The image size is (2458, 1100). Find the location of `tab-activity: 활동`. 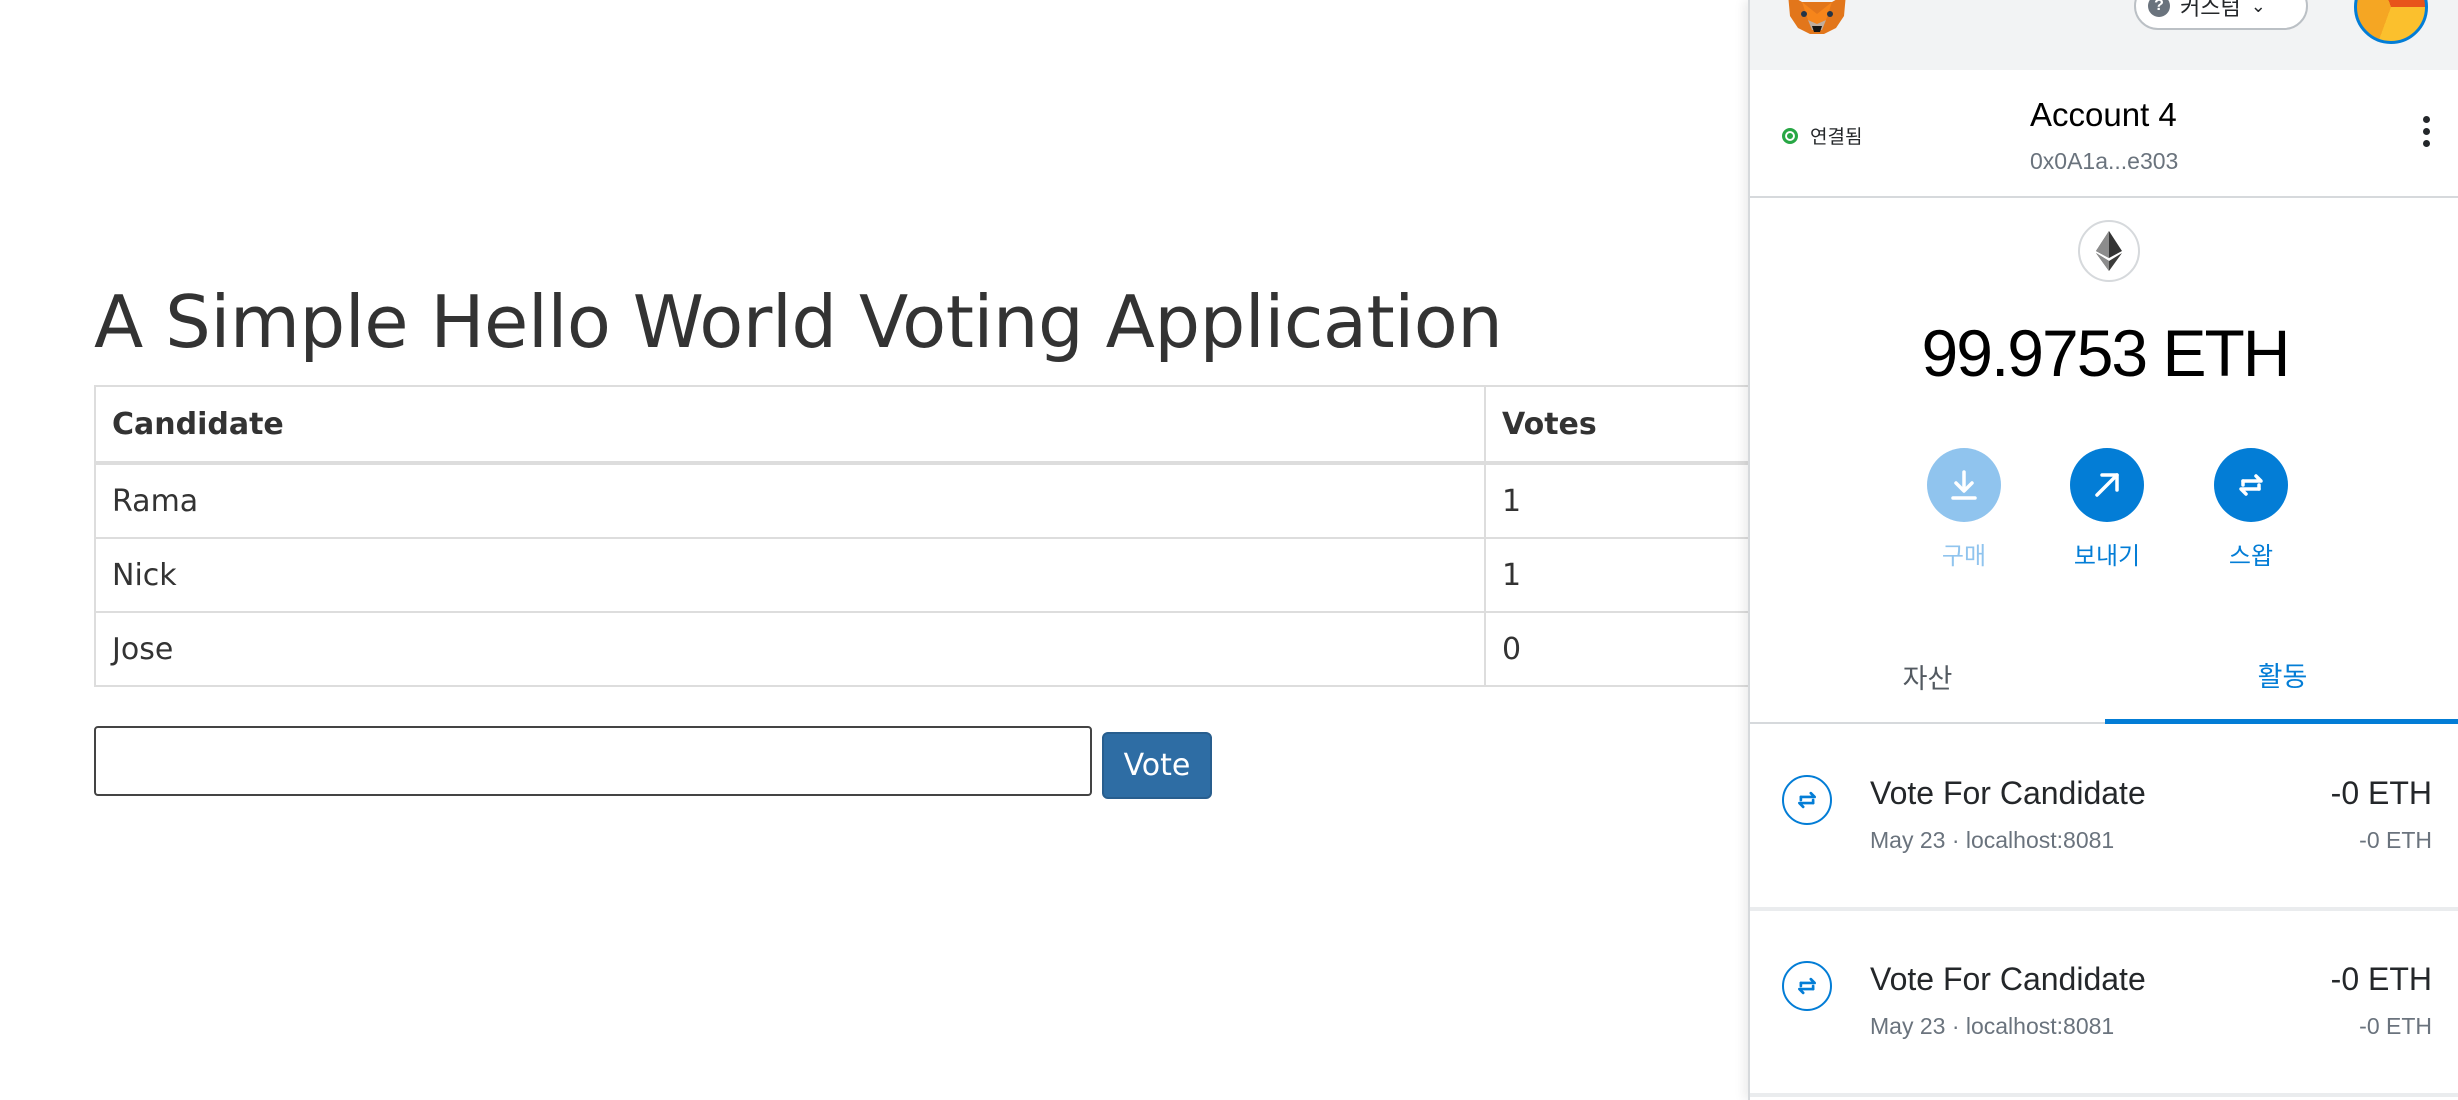

tab-activity: 활동 is located at coordinates (2281, 677).